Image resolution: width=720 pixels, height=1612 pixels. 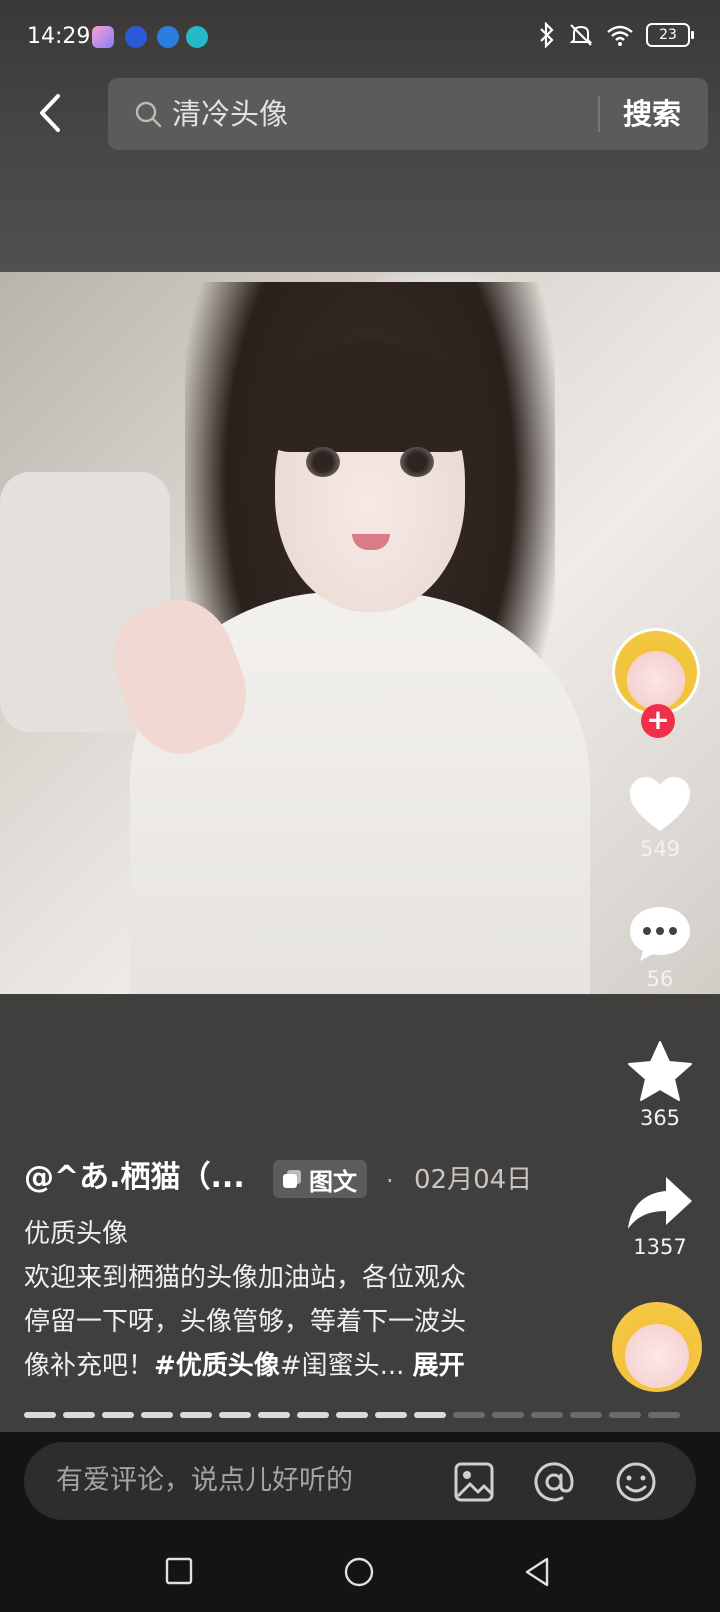 What do you see at coordinates (333, 1181) in the screenshot?
I see `post-type-label: 图文` at bounding box center [333, 1181].